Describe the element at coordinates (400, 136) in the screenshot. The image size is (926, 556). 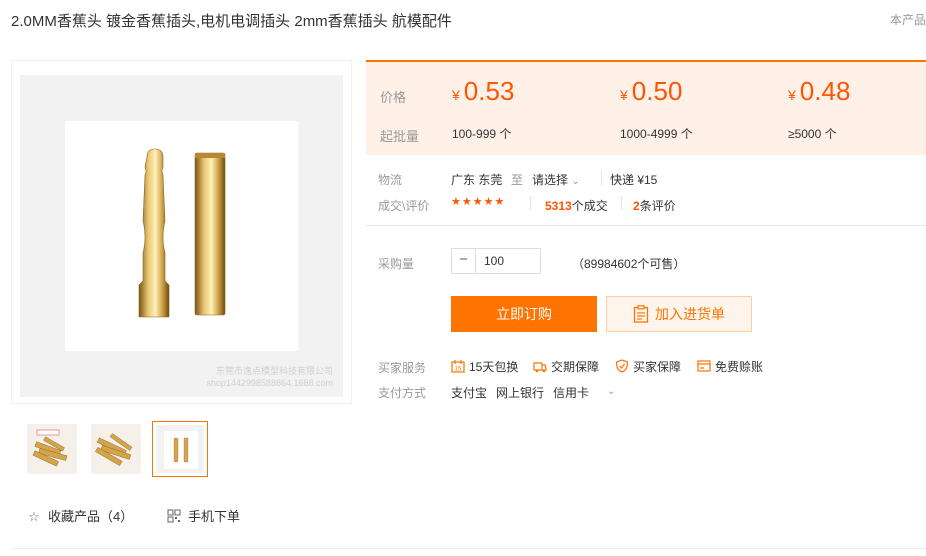
I see `moq-label: 起批量` at that location.